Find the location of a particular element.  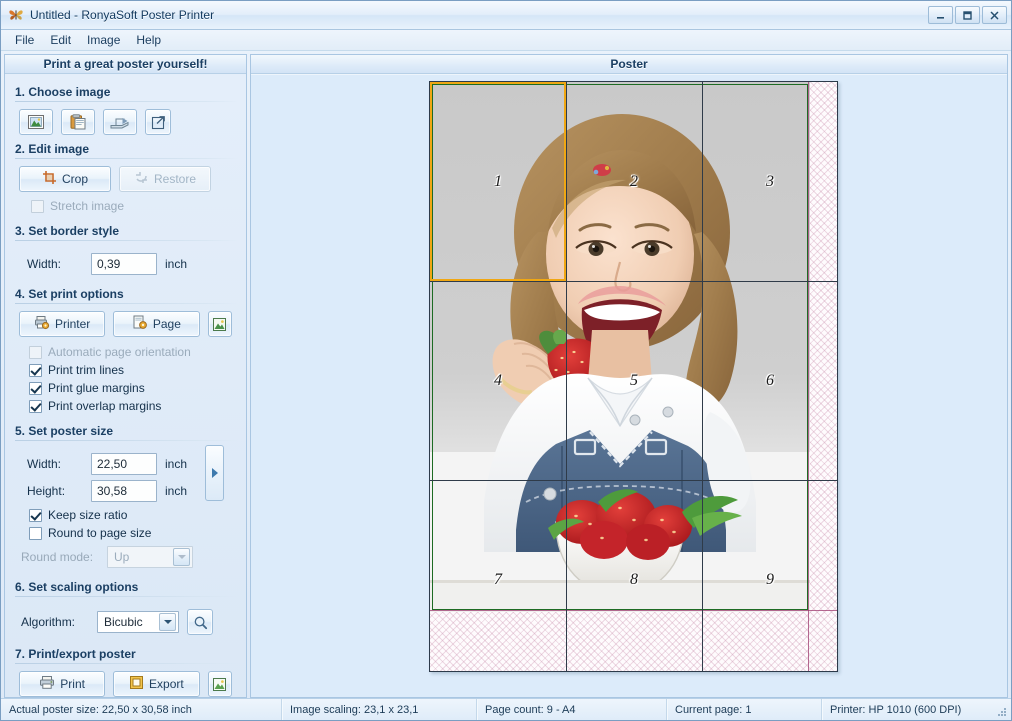

page-preview-button is located at coordinates (219, 324).